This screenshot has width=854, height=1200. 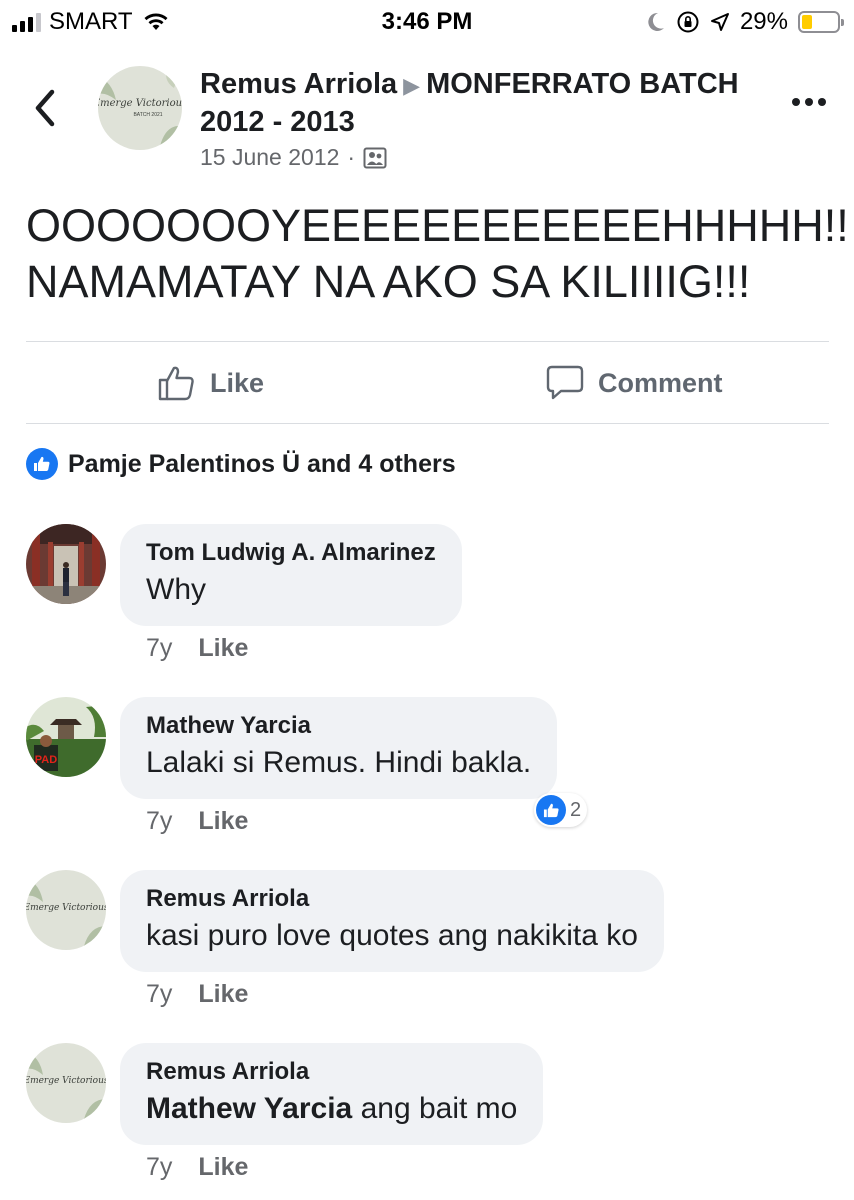 I want to click on location-arrow-icon, so click(x=719, y=22).